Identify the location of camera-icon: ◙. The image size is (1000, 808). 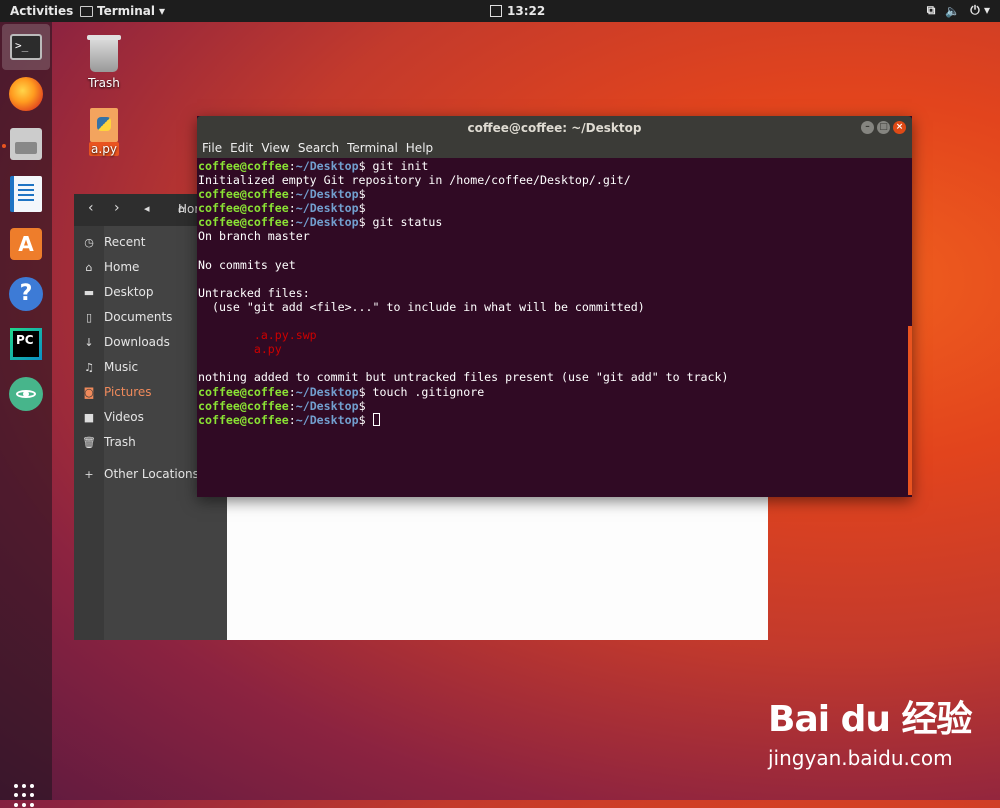
(89, 392).